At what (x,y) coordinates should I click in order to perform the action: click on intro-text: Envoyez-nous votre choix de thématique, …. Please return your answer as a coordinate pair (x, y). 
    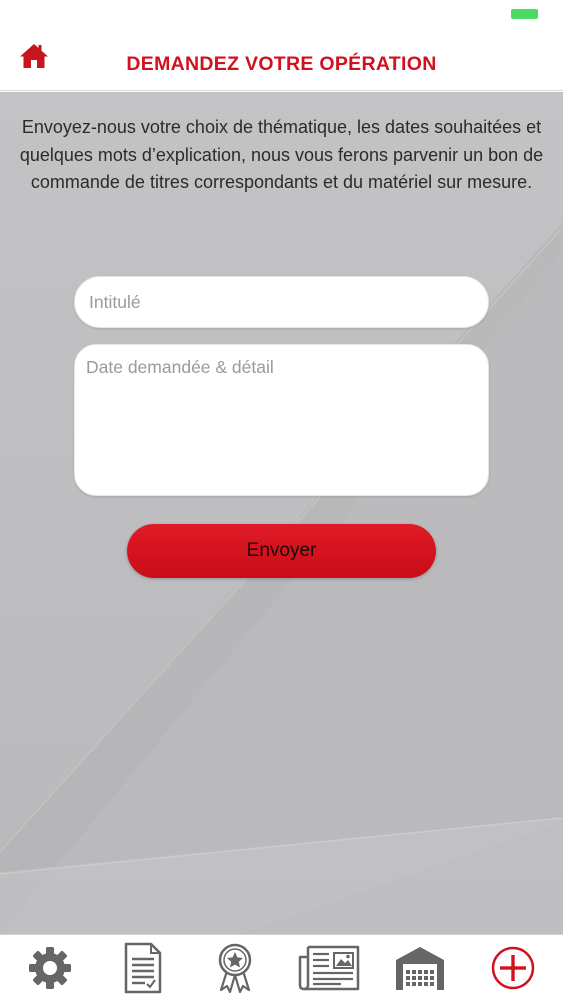
    Looking at the image, I should click on (281, 154).